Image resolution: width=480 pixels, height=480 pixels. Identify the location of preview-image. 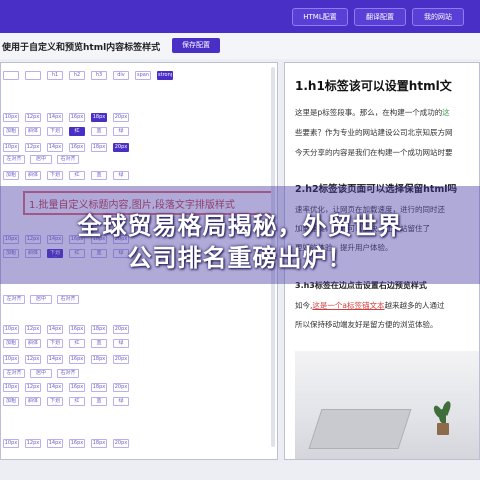
(387, 405).